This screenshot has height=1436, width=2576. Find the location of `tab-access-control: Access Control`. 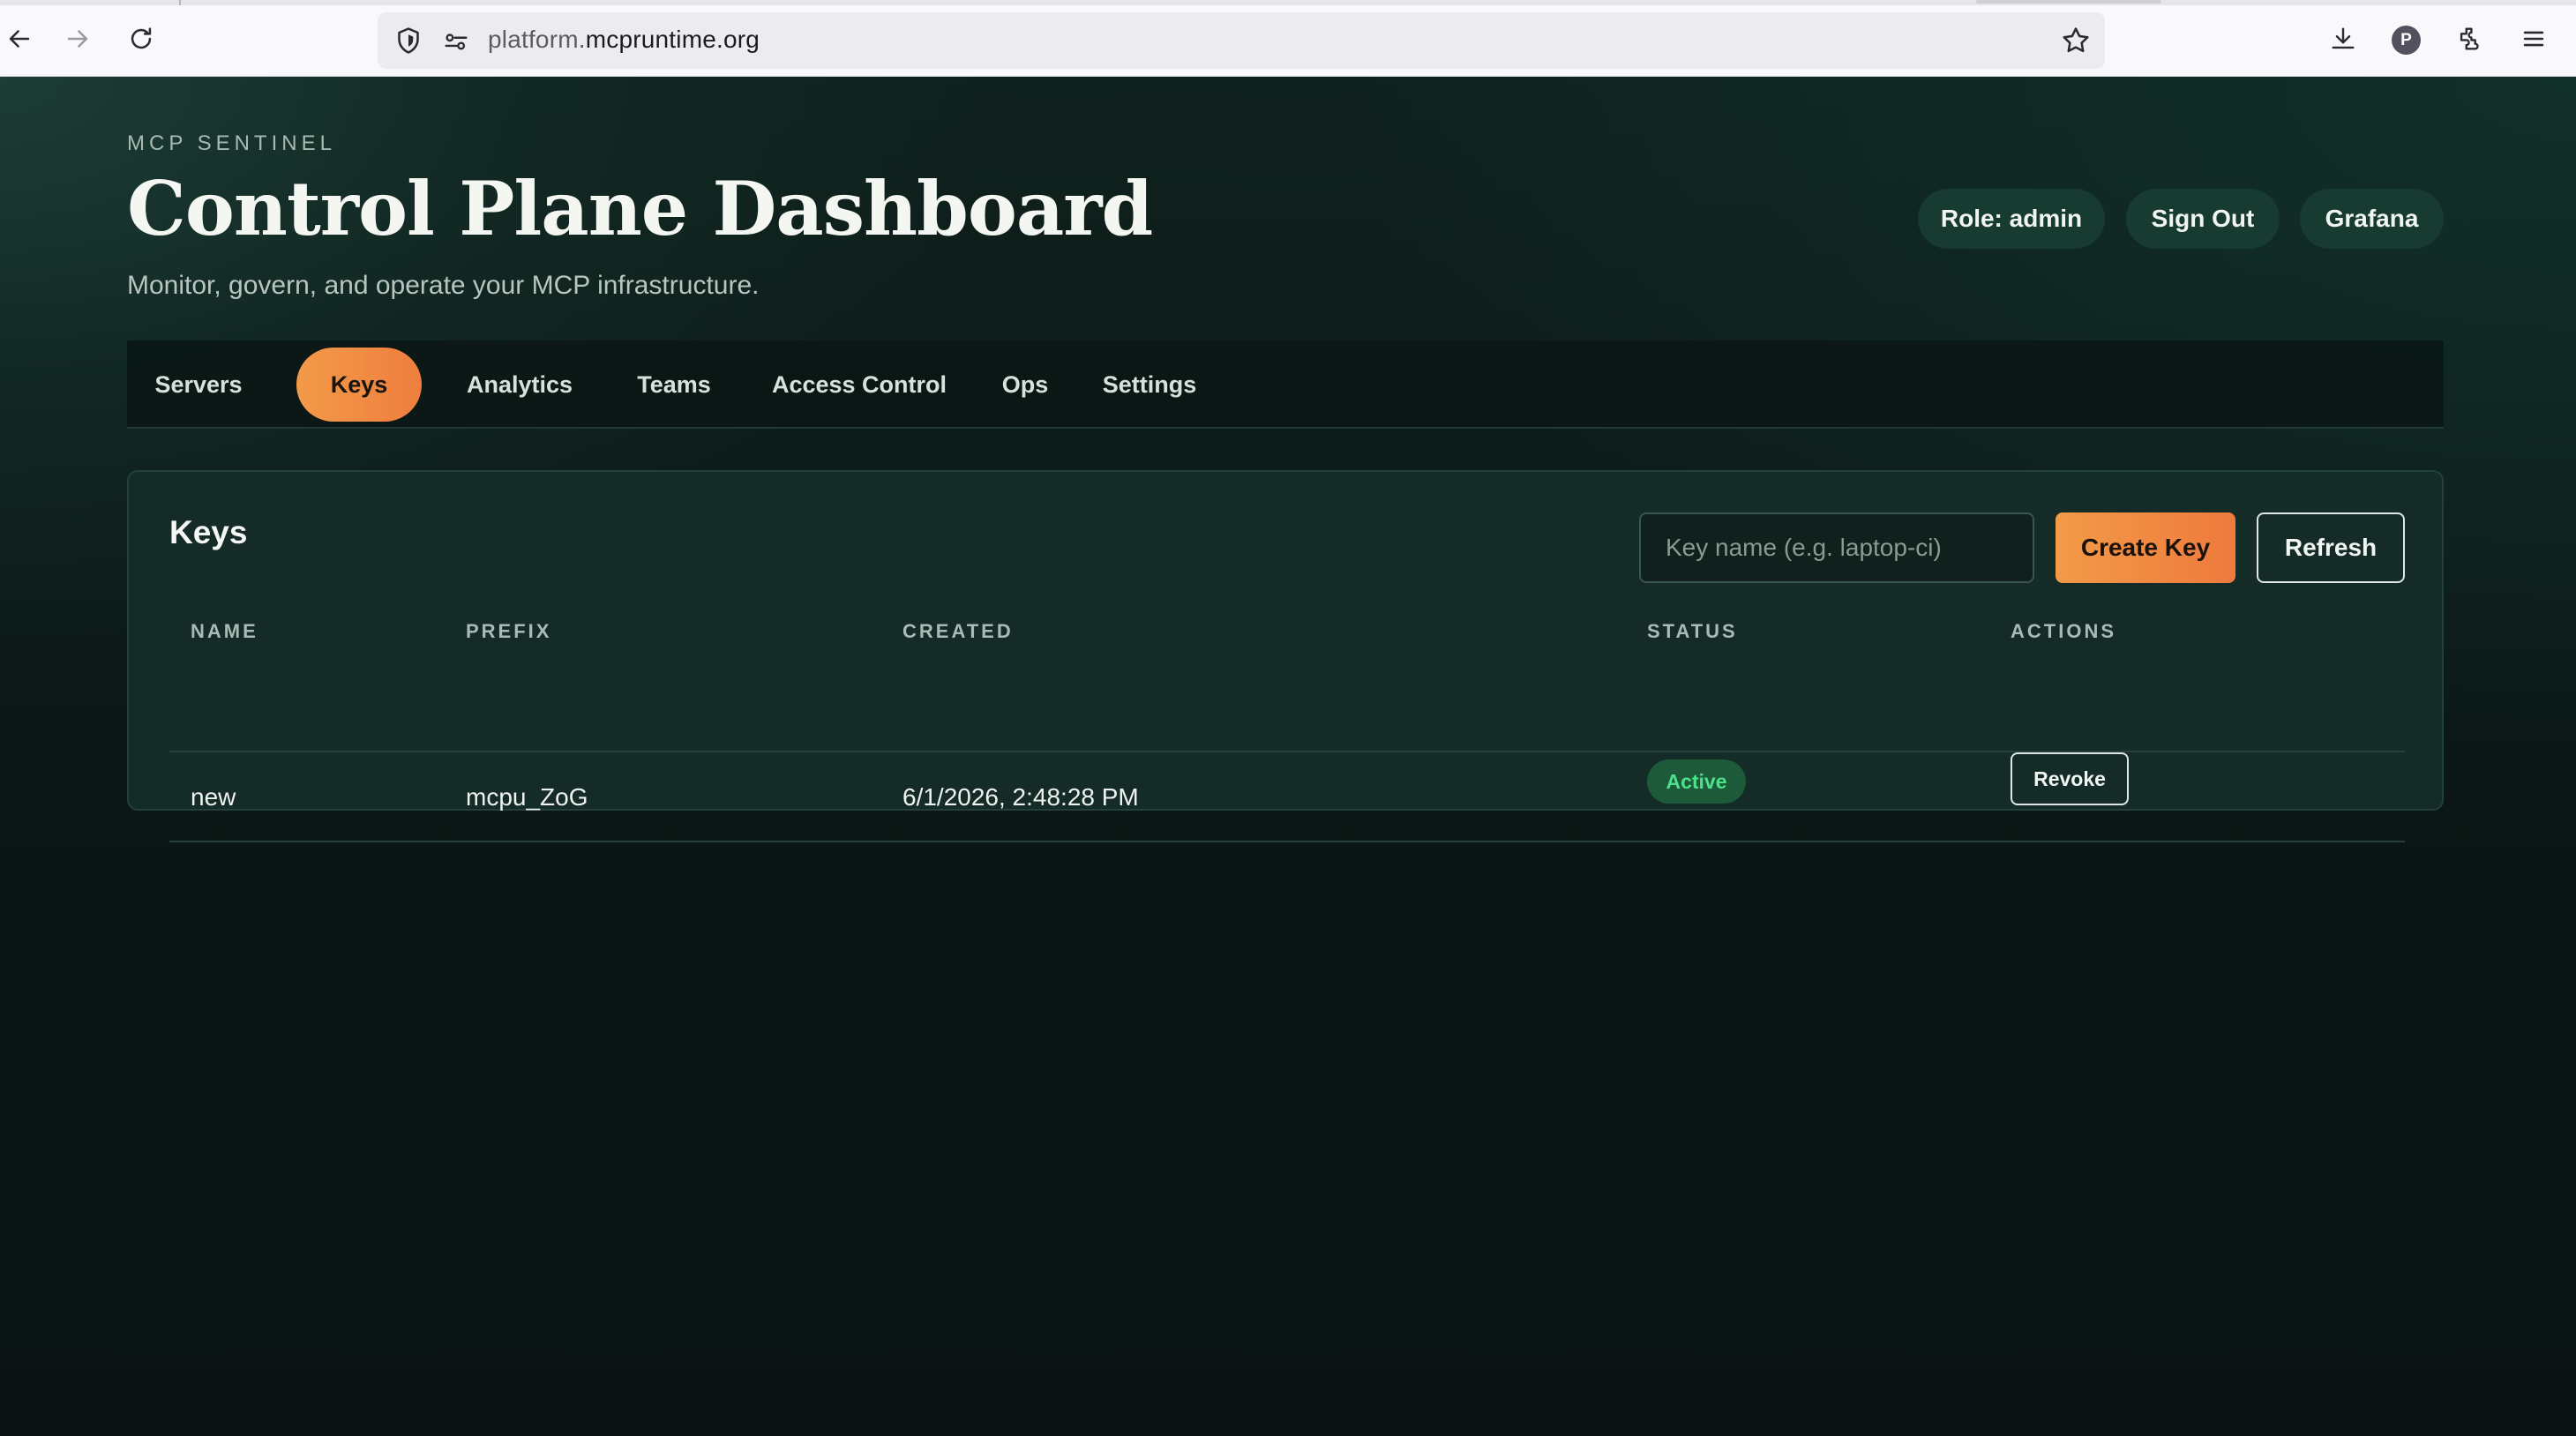

tab-access-control: Access Control is located at coordinates (859, 385).